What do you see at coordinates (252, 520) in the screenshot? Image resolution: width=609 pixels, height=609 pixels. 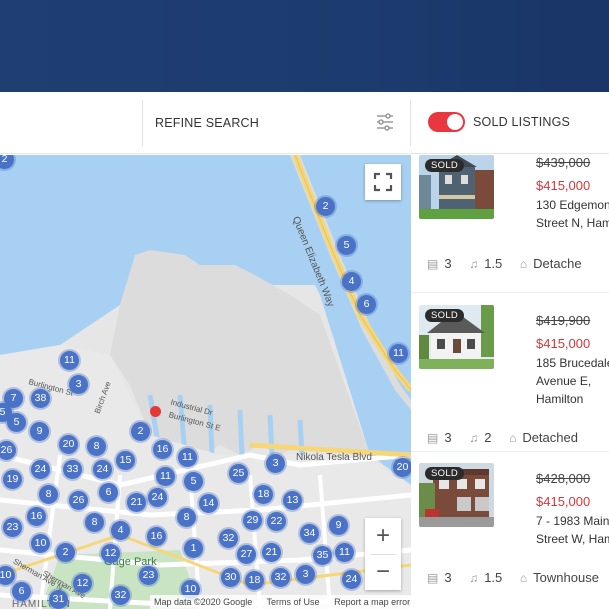 I see `map-cluster-marker: 29` at bounding box center [252, 520].